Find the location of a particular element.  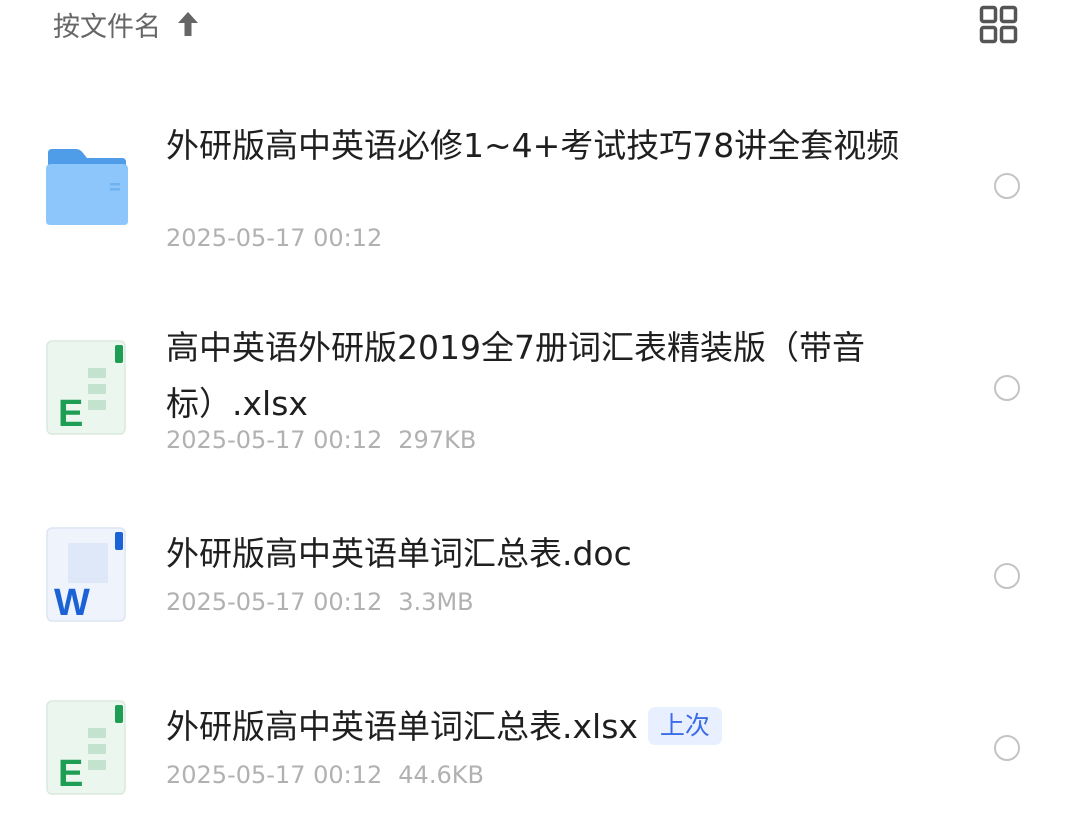

file-name: 外研版高中英语单词汇总表.xlsx 上次 is located at coordinates (546, 727).